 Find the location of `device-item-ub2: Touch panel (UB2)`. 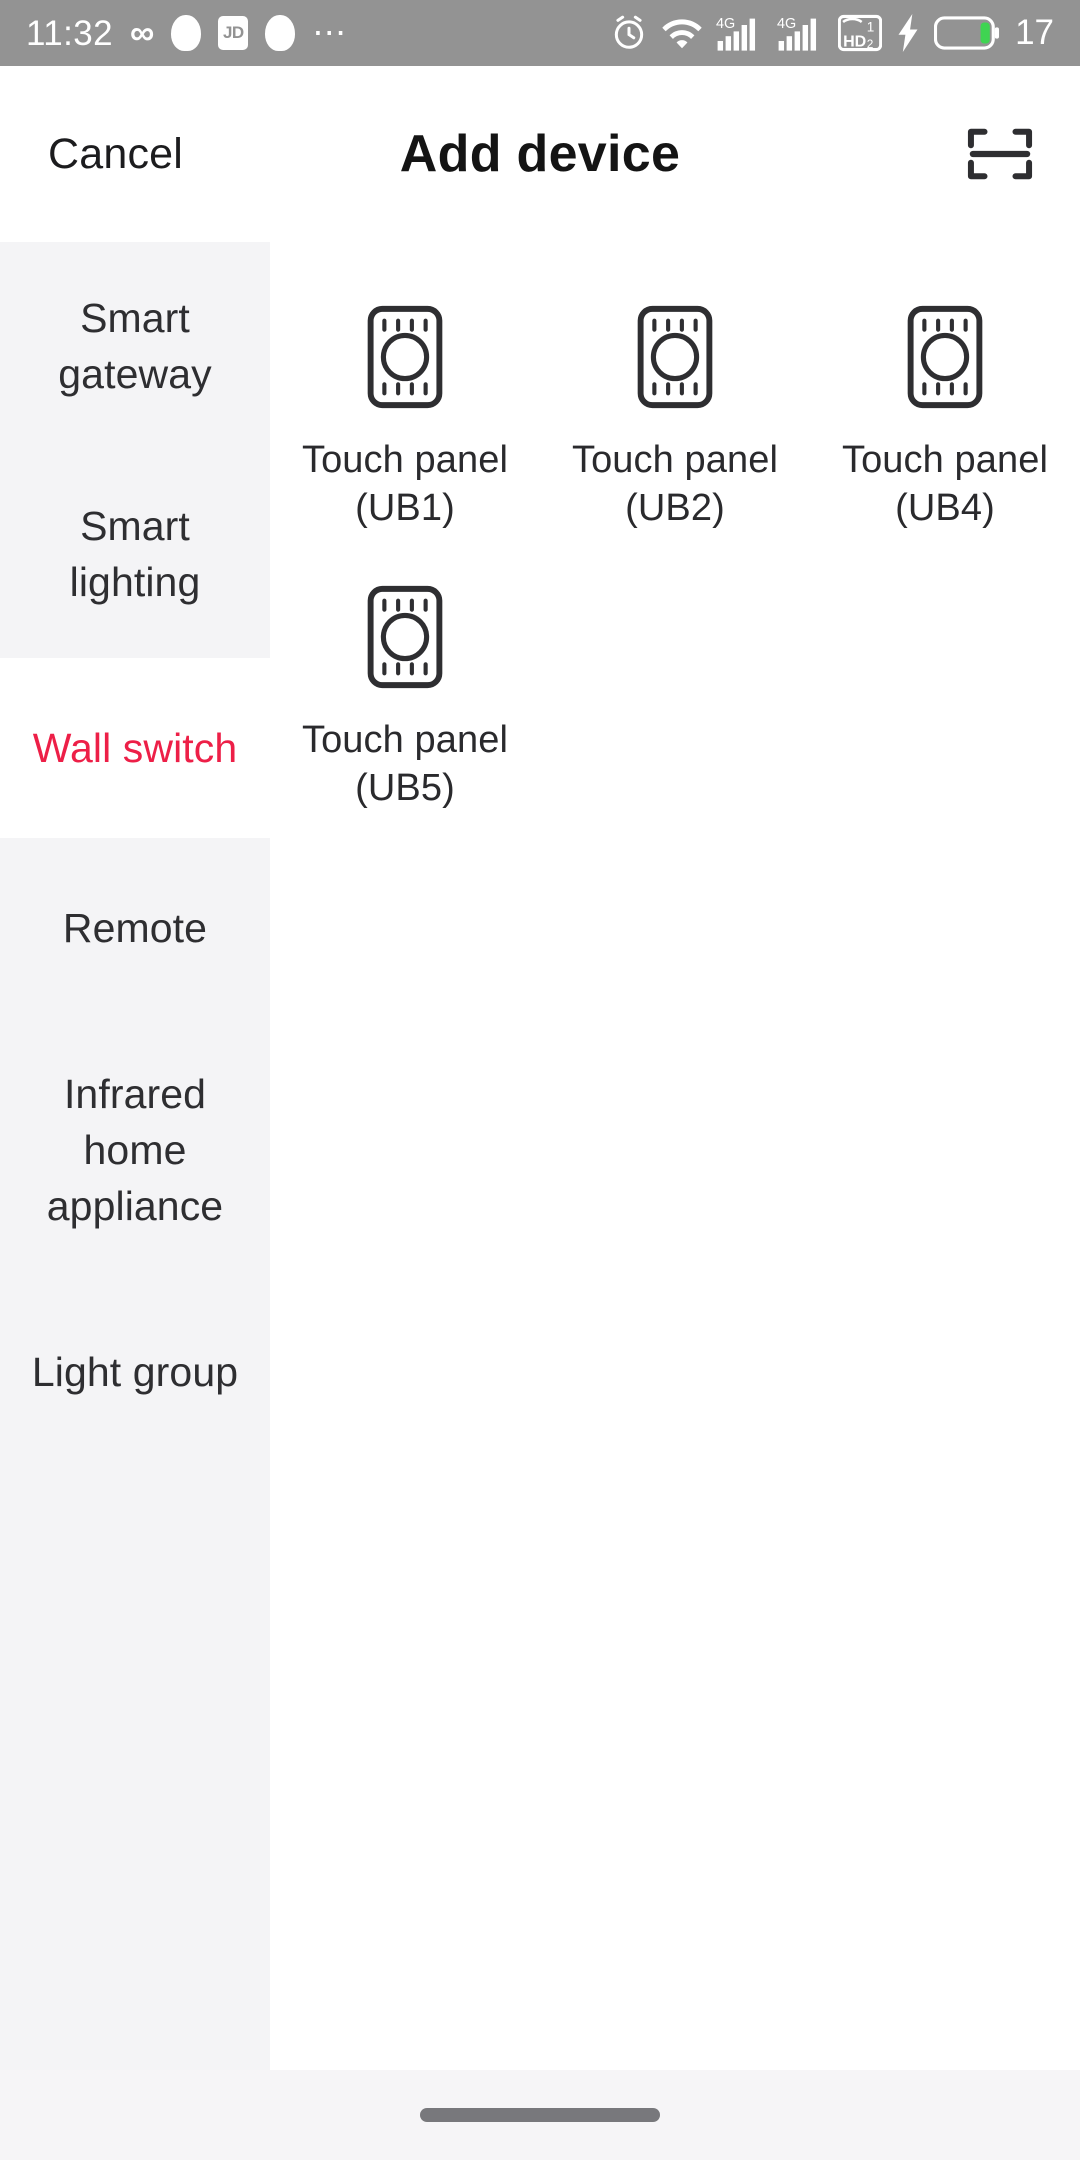

device-item-ub2: Touch panel (UB2) is located at coordinates (675, 412).